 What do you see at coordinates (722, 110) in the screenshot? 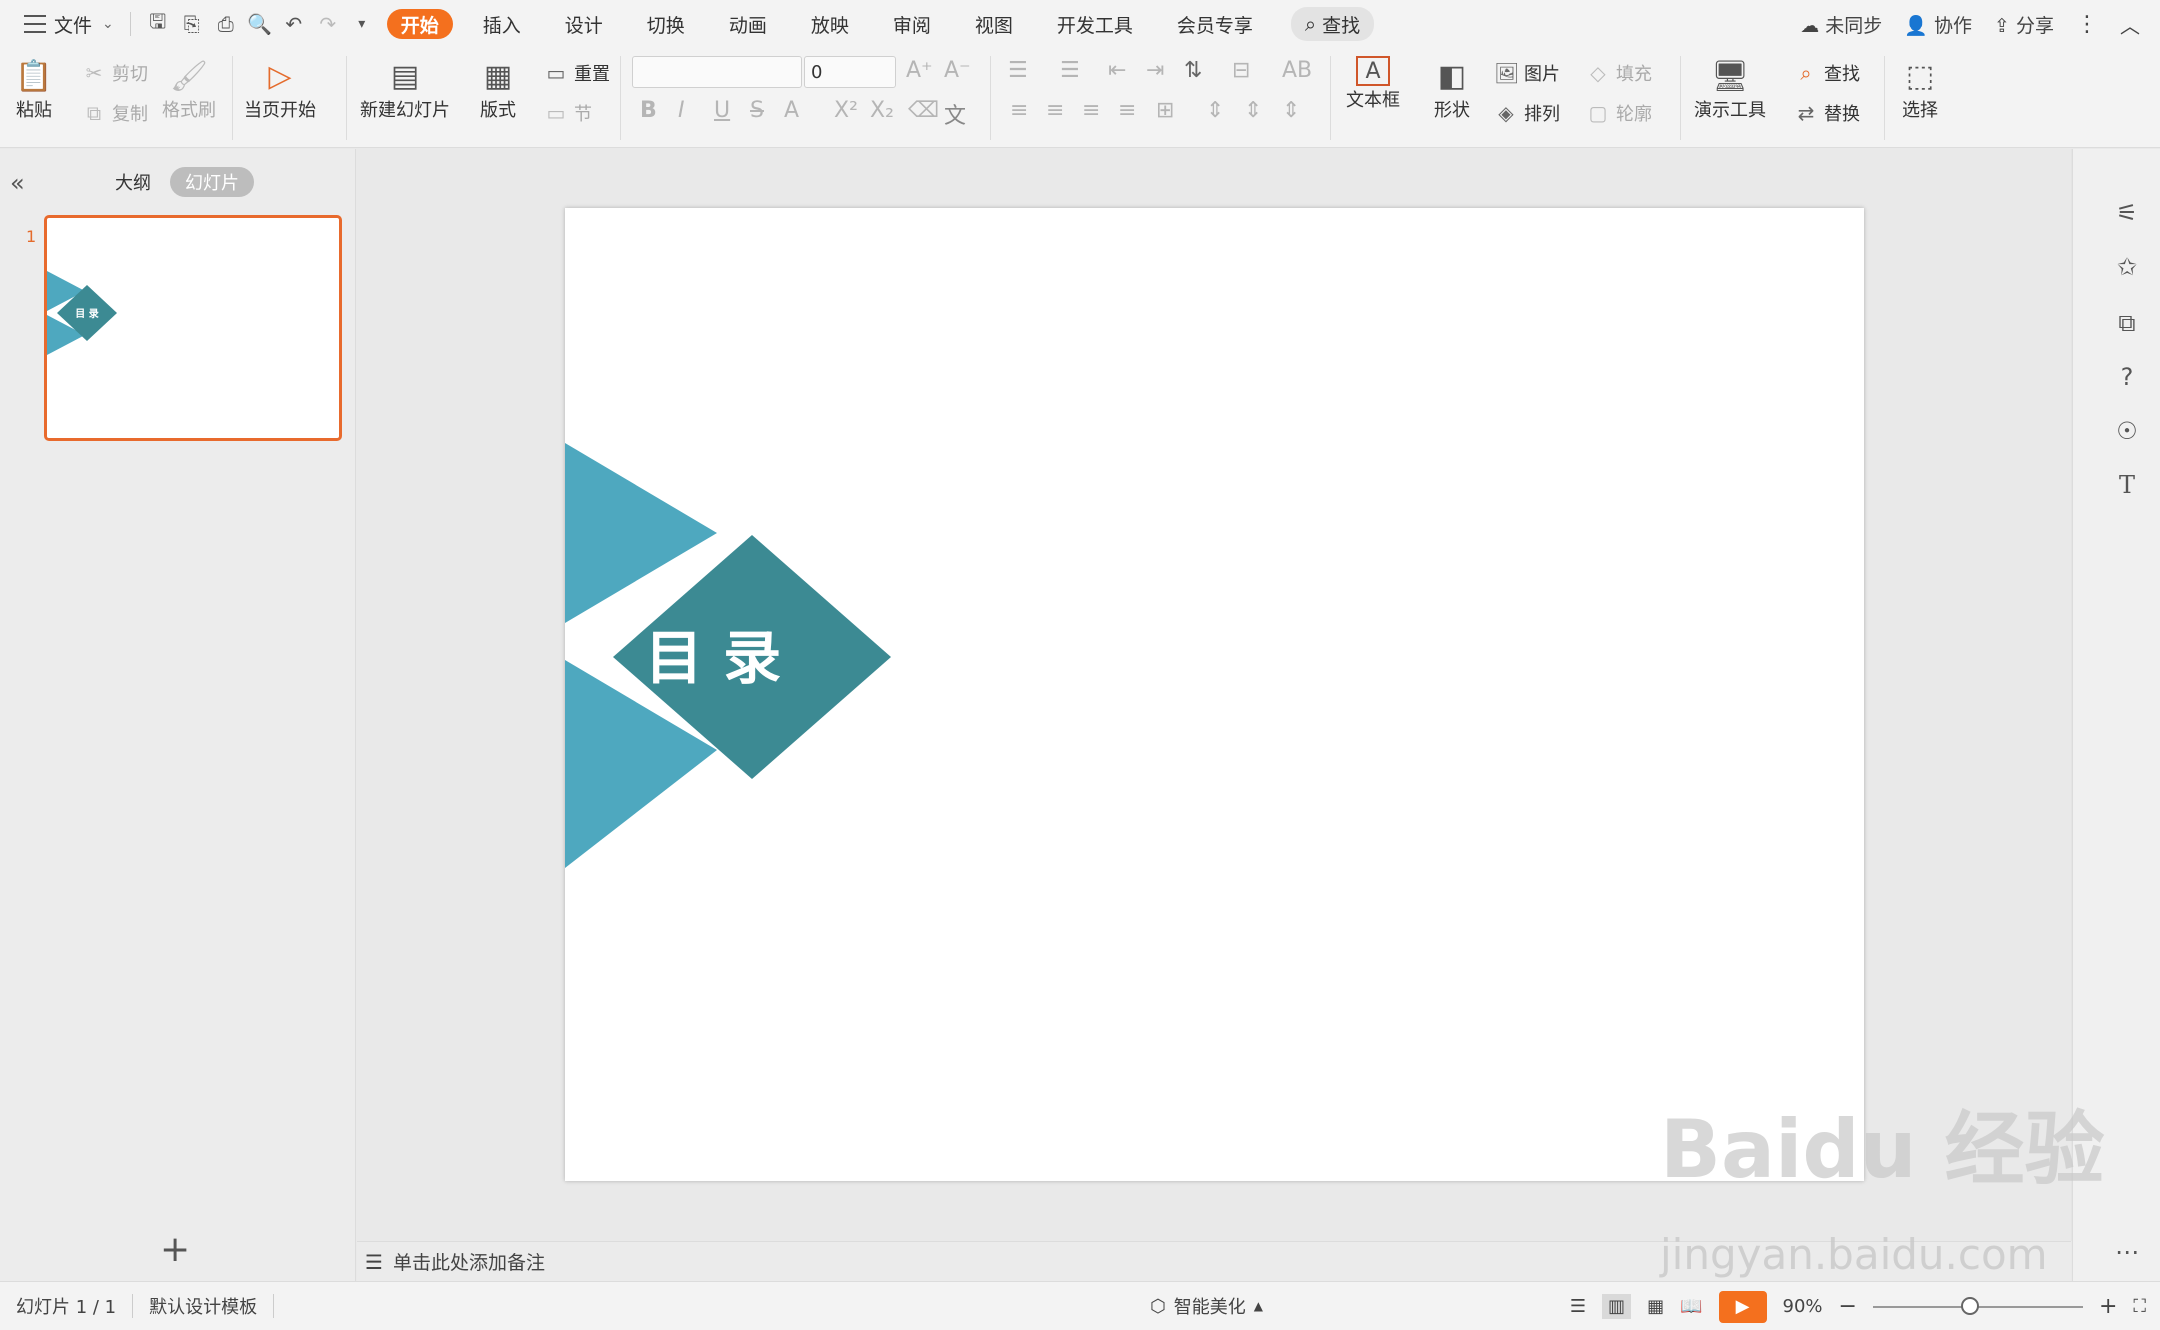
I see `underline-icon: U` at bounding box center [722, 110].